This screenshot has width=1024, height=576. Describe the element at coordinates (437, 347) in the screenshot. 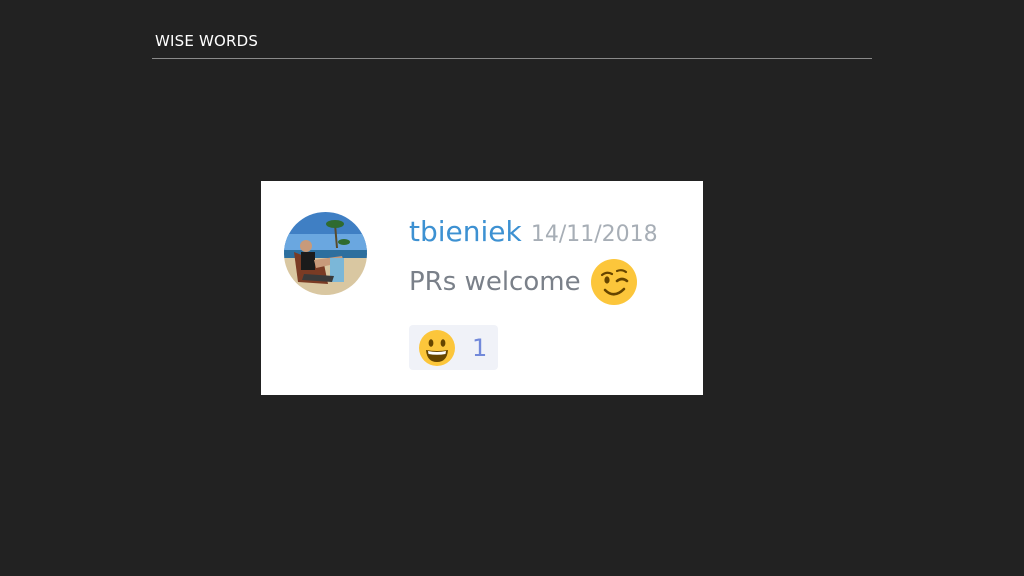

I see `smiling-face-icon` at that location.